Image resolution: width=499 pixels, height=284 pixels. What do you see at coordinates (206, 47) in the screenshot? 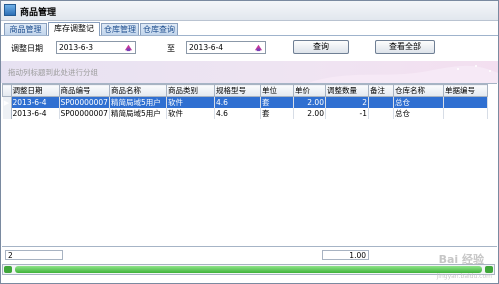
I see `to-date-value: 2013-6-4` at bounding box center [206, 47].